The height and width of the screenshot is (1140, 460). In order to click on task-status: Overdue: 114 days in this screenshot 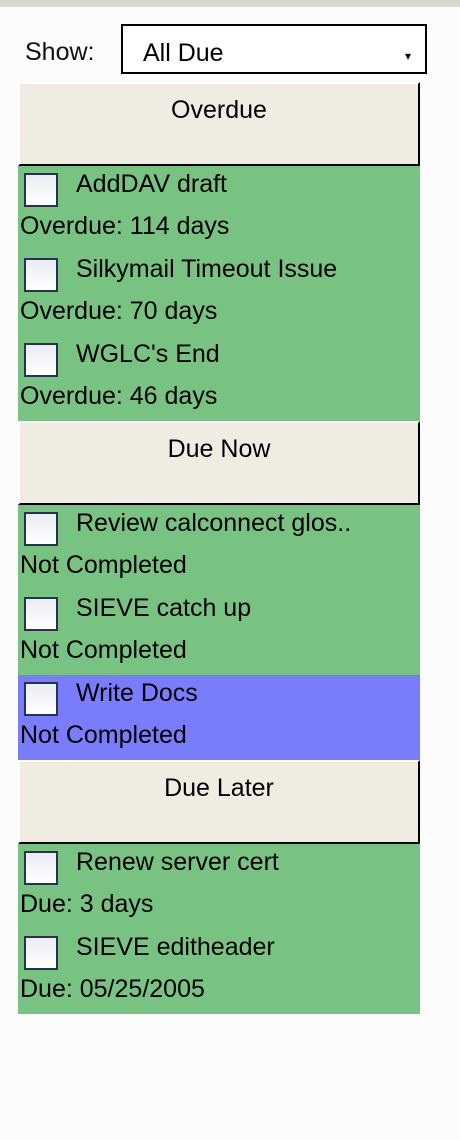, I will do `click(125, 226)`.